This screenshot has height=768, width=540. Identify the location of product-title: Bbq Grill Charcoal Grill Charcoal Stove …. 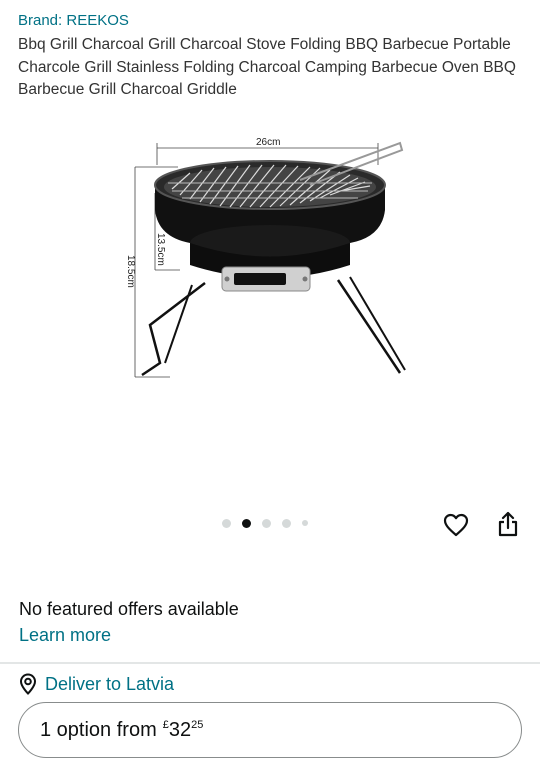
(267, 67).